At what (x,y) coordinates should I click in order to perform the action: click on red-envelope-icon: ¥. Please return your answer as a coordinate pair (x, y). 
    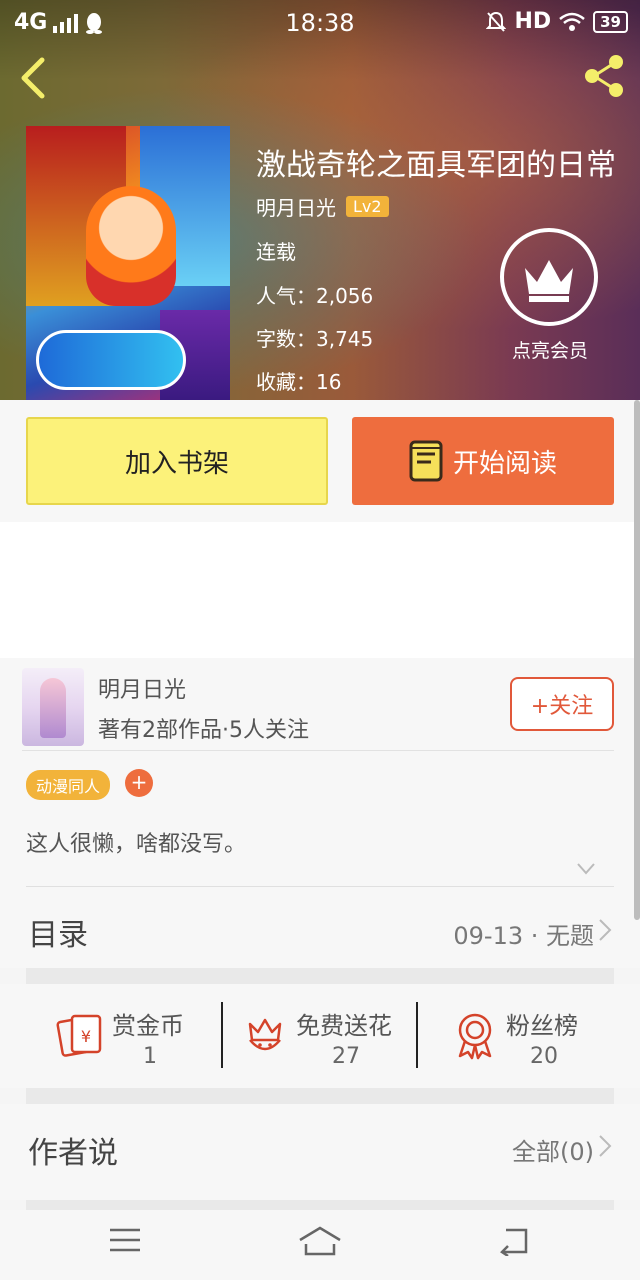
    Looking at the image, I should click on (79, 1035).